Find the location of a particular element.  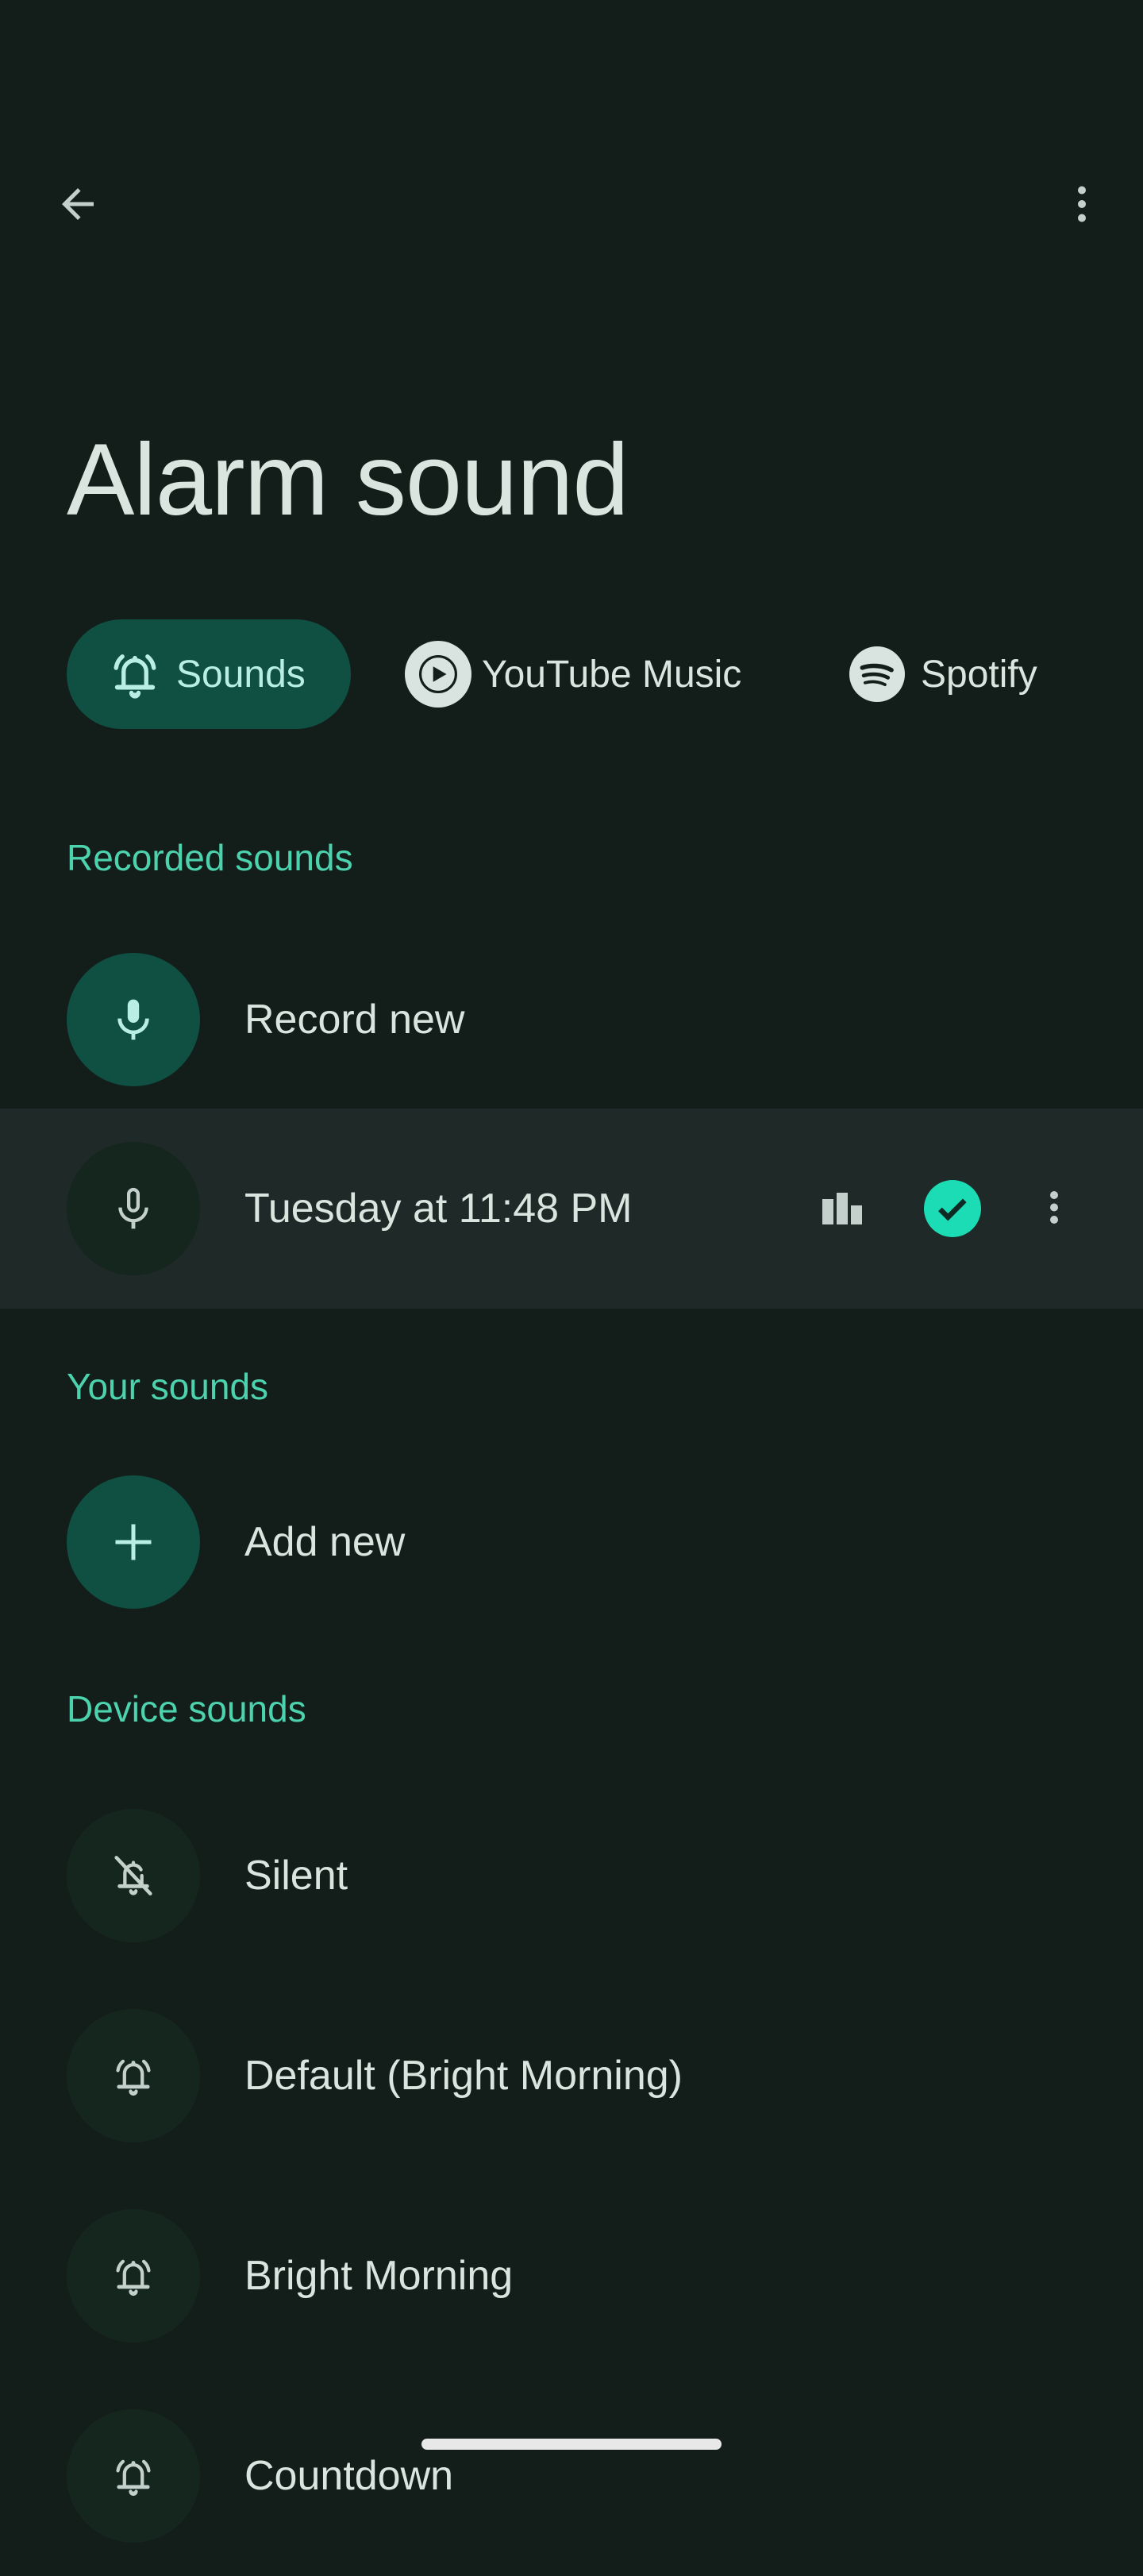

list-item-label: Tuesday at 11:48 PM is located at coordinates (438, 1209).